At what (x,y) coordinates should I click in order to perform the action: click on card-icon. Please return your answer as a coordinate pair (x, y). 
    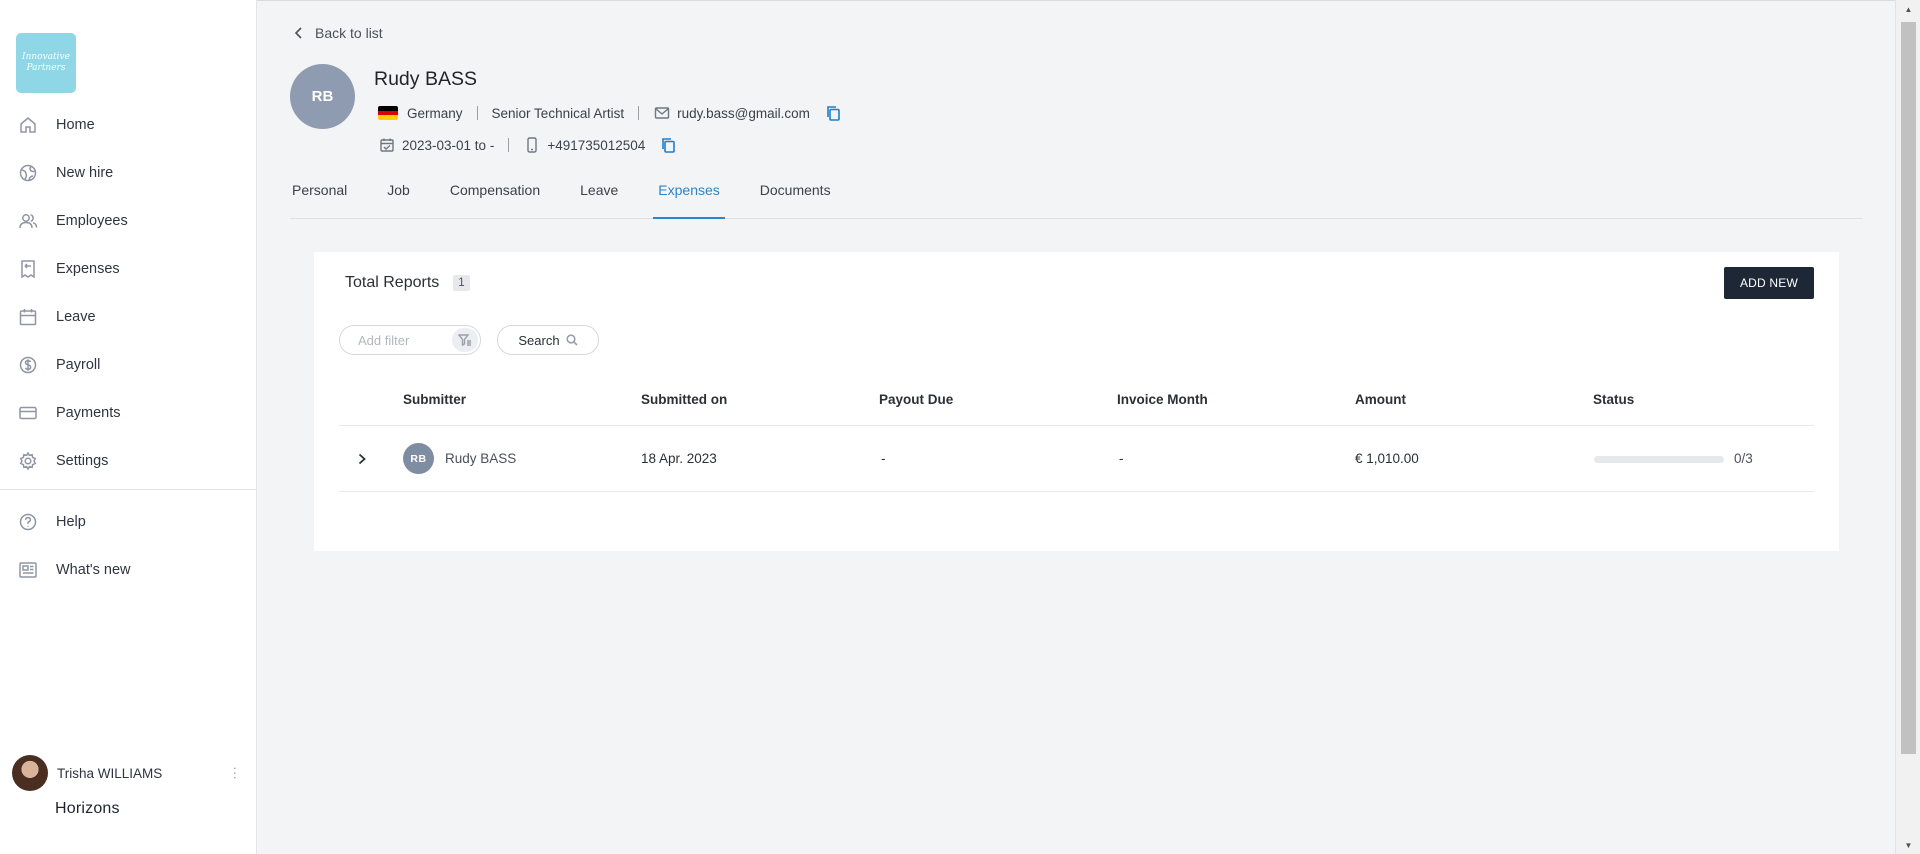
    Looking at the image, I should click on (28, 413).